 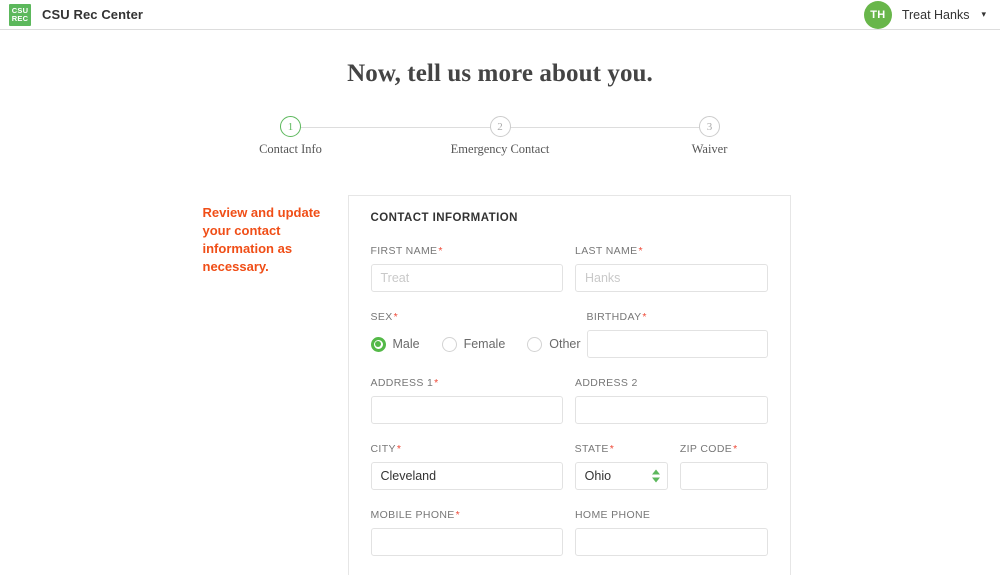 I want to click on chevron-down-icon: ▾, so click(x=983, y=14).